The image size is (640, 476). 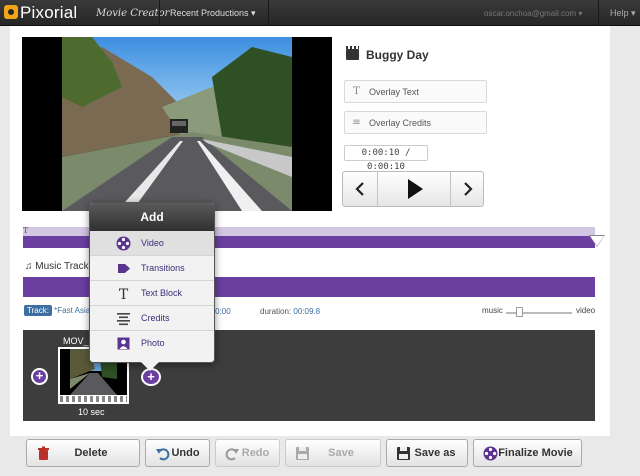 I want to click on save-button: Save, so click(x=333, y=453).